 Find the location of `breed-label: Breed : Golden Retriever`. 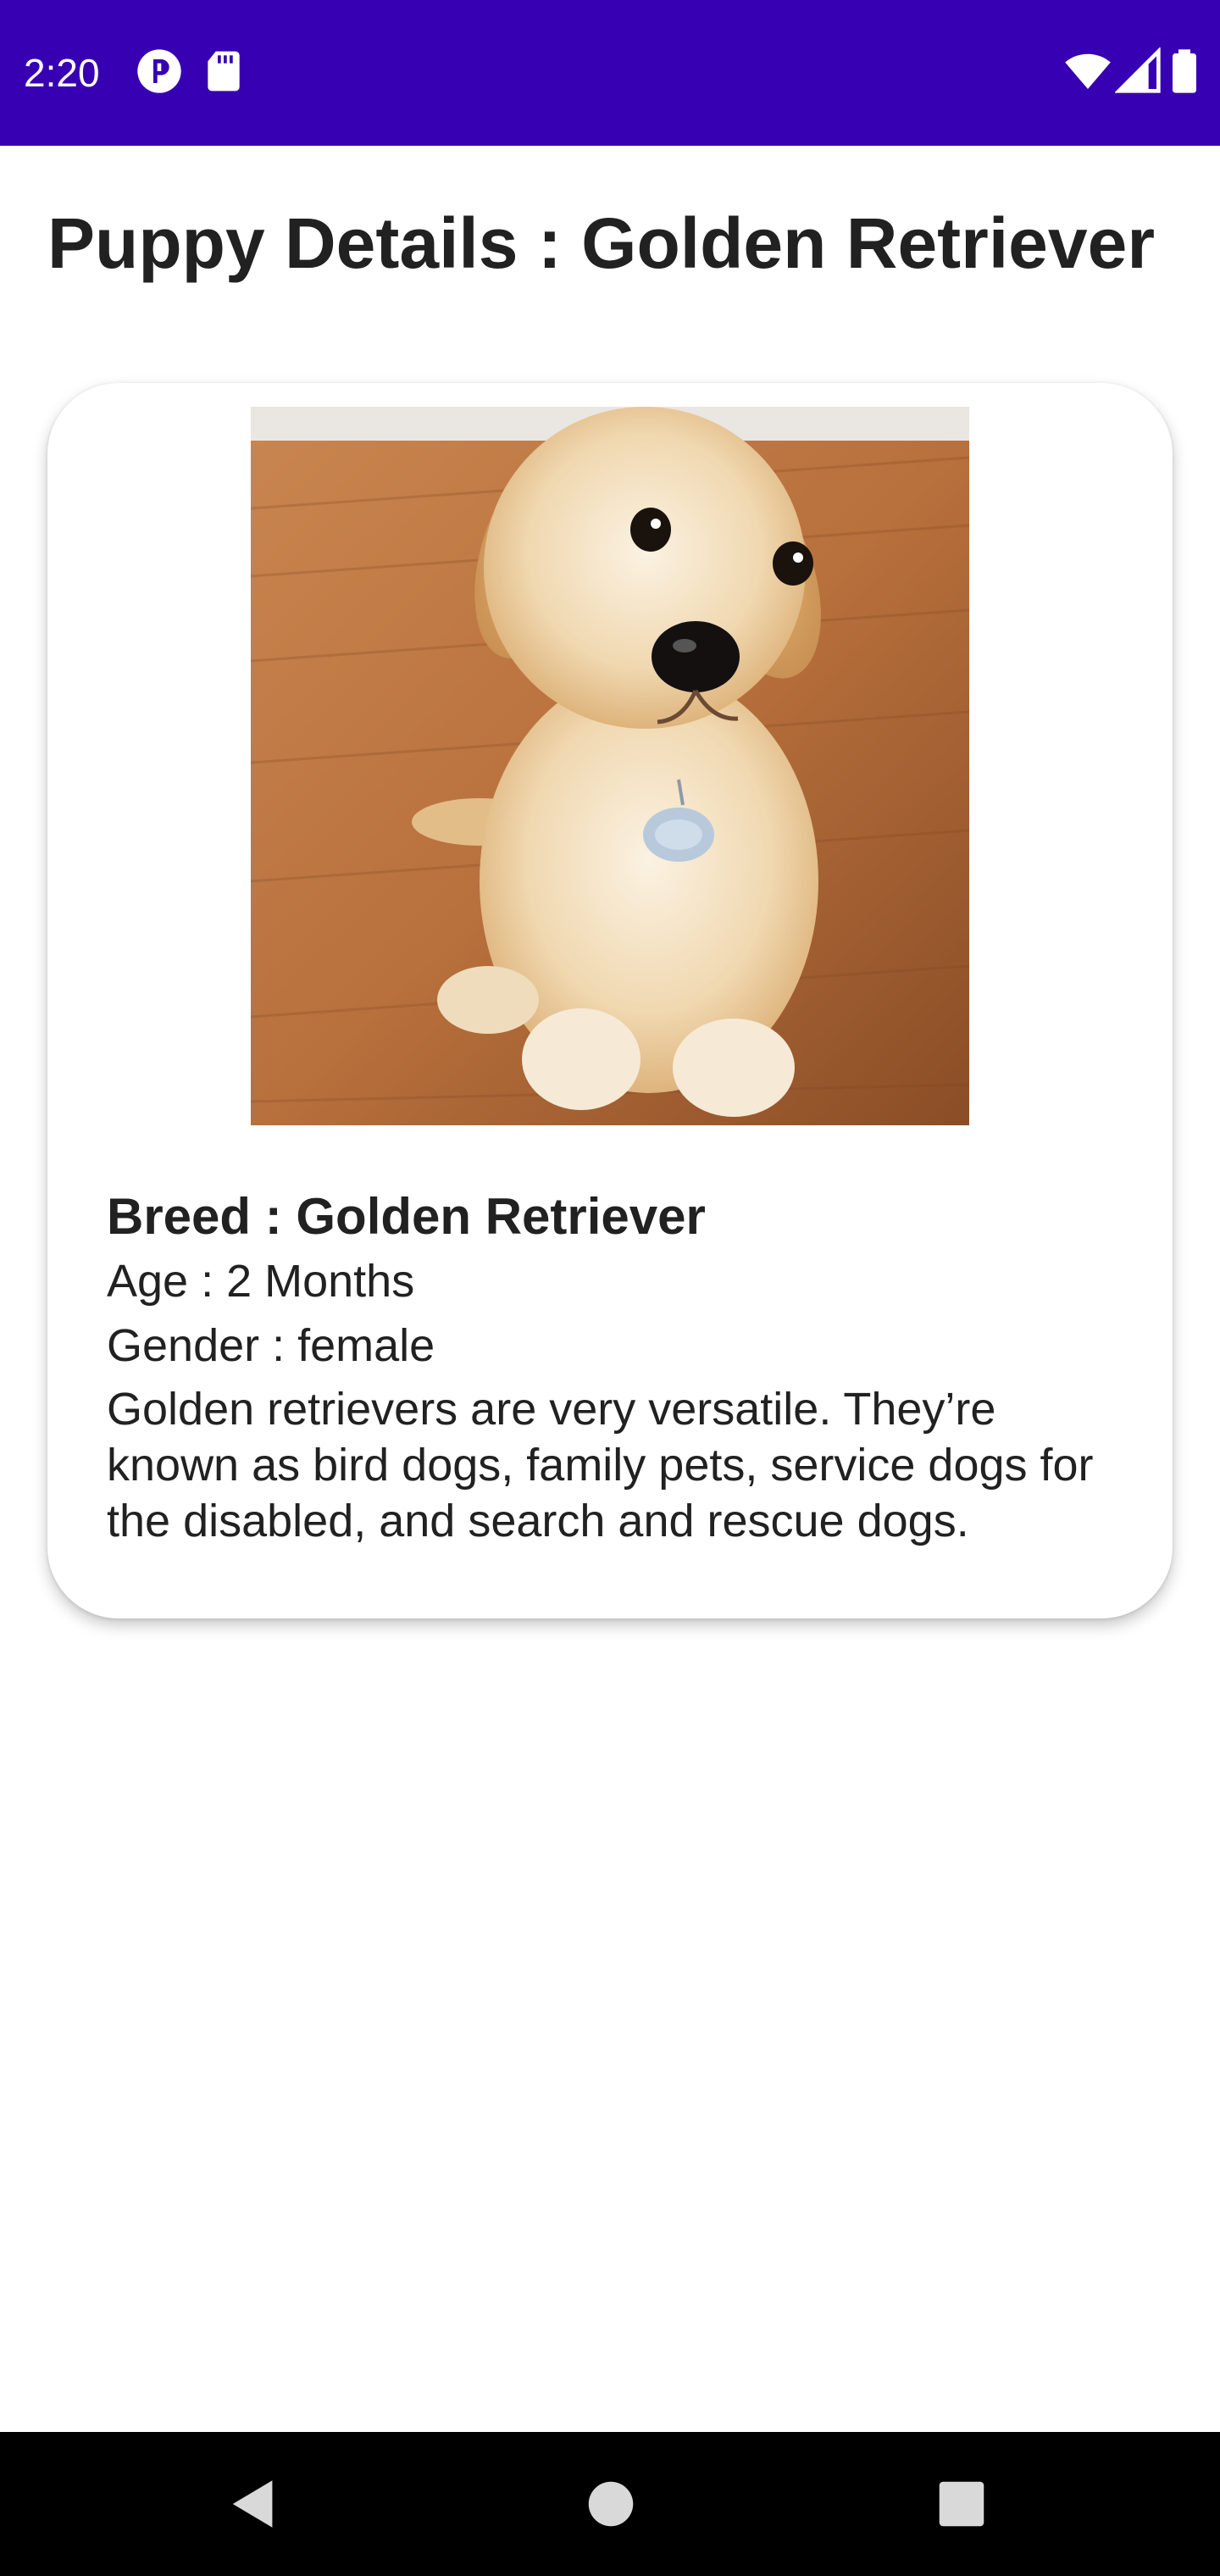

breed-label: Breed : Golden Retriever is located at coordinates (406, 1216).